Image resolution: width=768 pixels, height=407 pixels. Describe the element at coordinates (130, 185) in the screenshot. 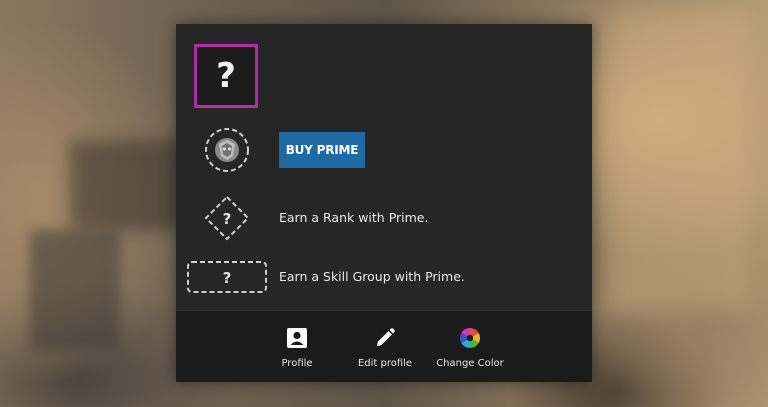

I see `background-arch` at that location.